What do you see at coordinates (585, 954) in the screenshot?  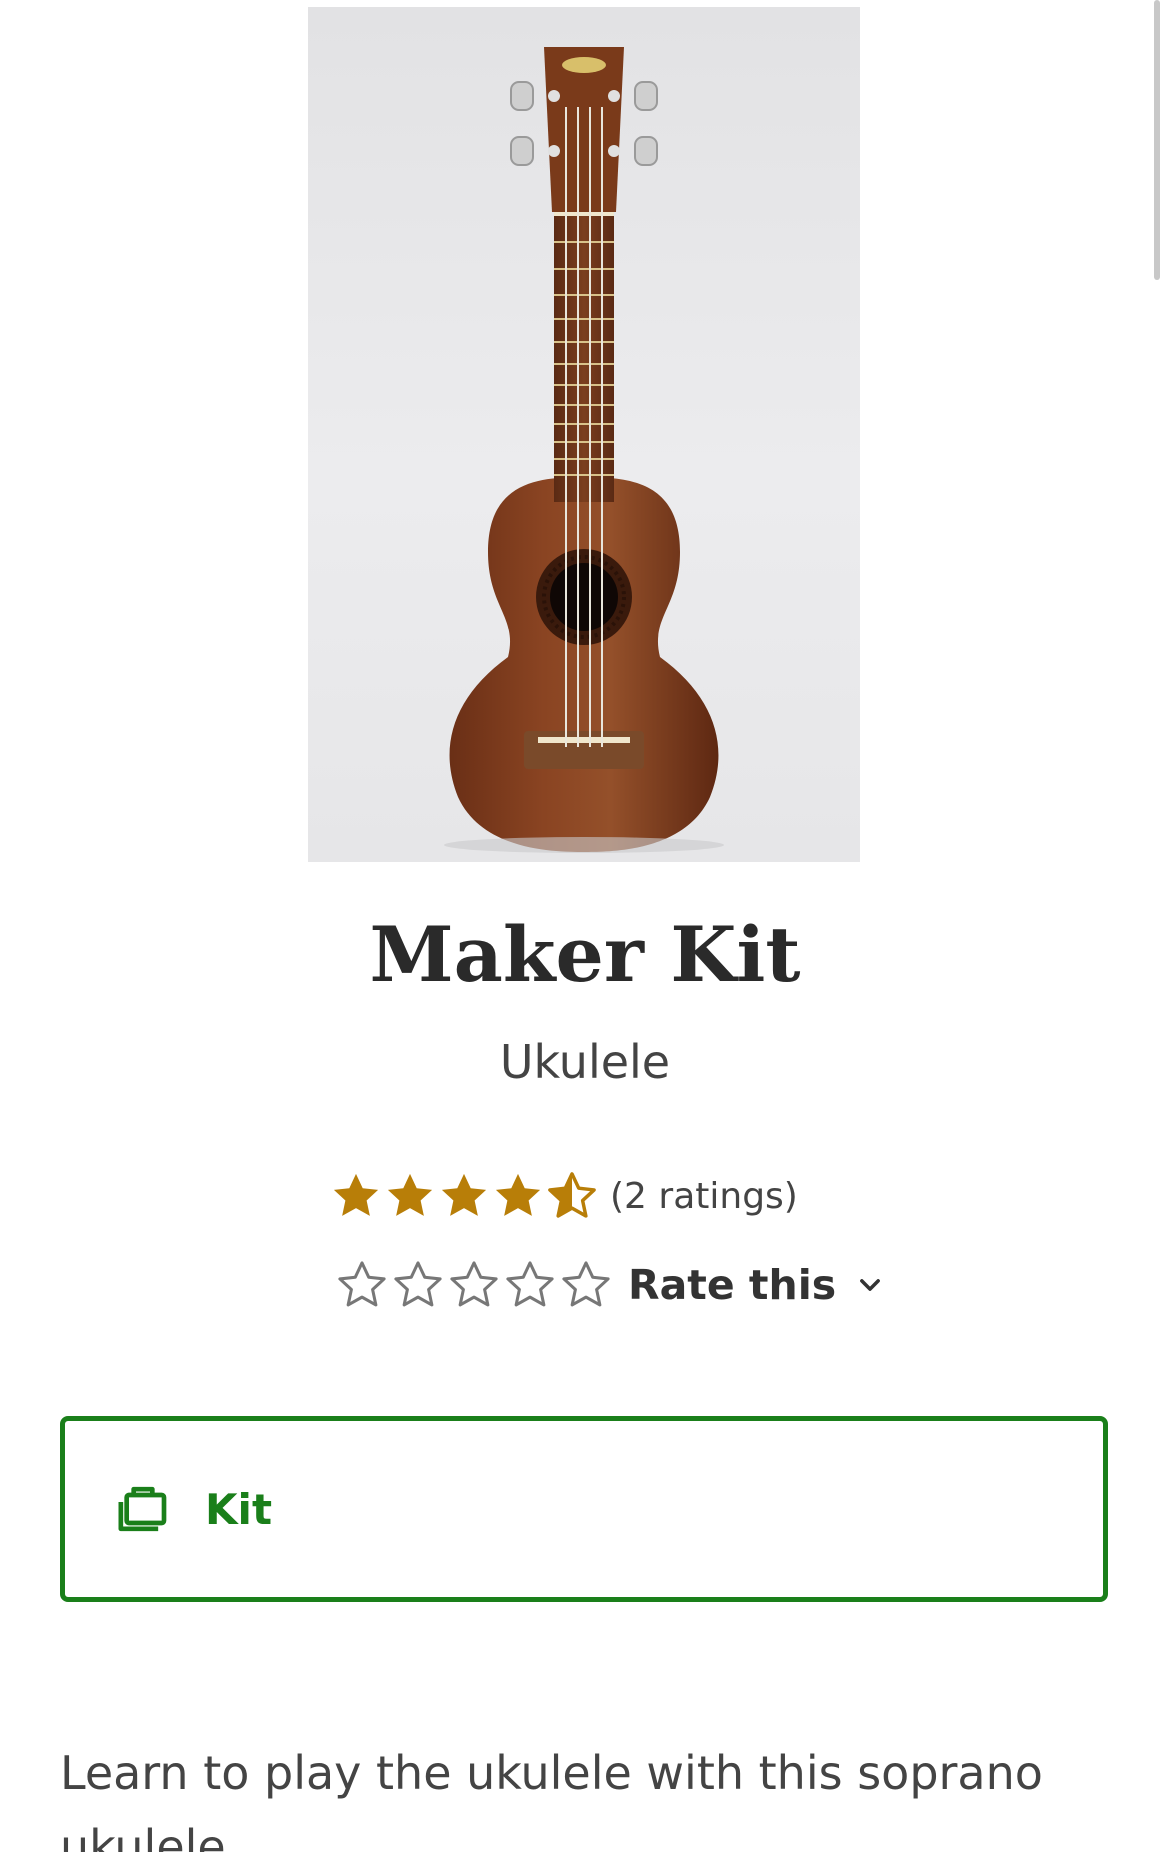 I see `product-title: Maker Kit` at bounding box center [585, 954].